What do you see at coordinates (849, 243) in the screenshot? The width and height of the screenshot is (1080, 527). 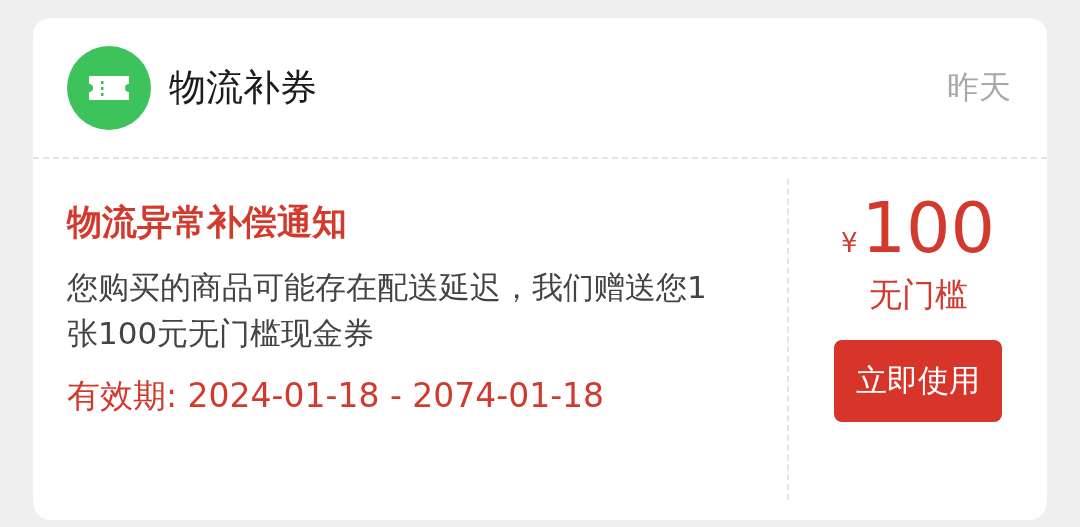 I see `currency-symbol: ¥` at bounding box center [849, 243].